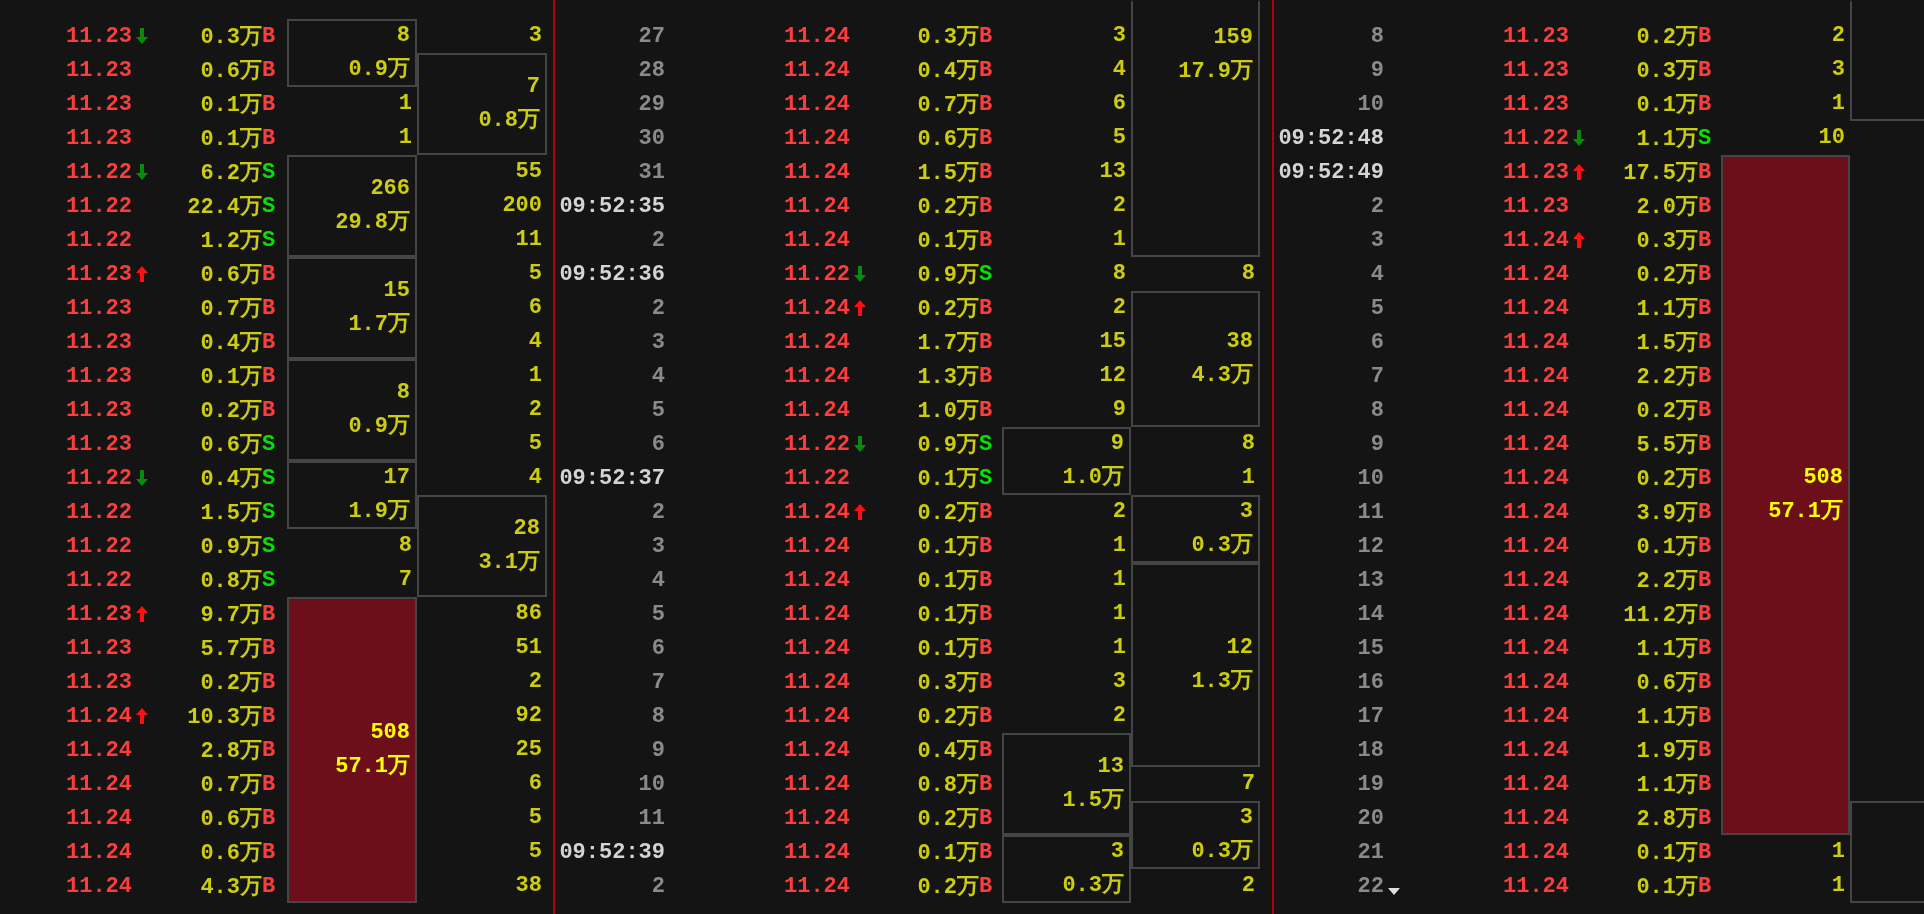 The width and height of the screenshot is (1924, 914). I want to click on count-cell-text: 92, so click(528, 716).